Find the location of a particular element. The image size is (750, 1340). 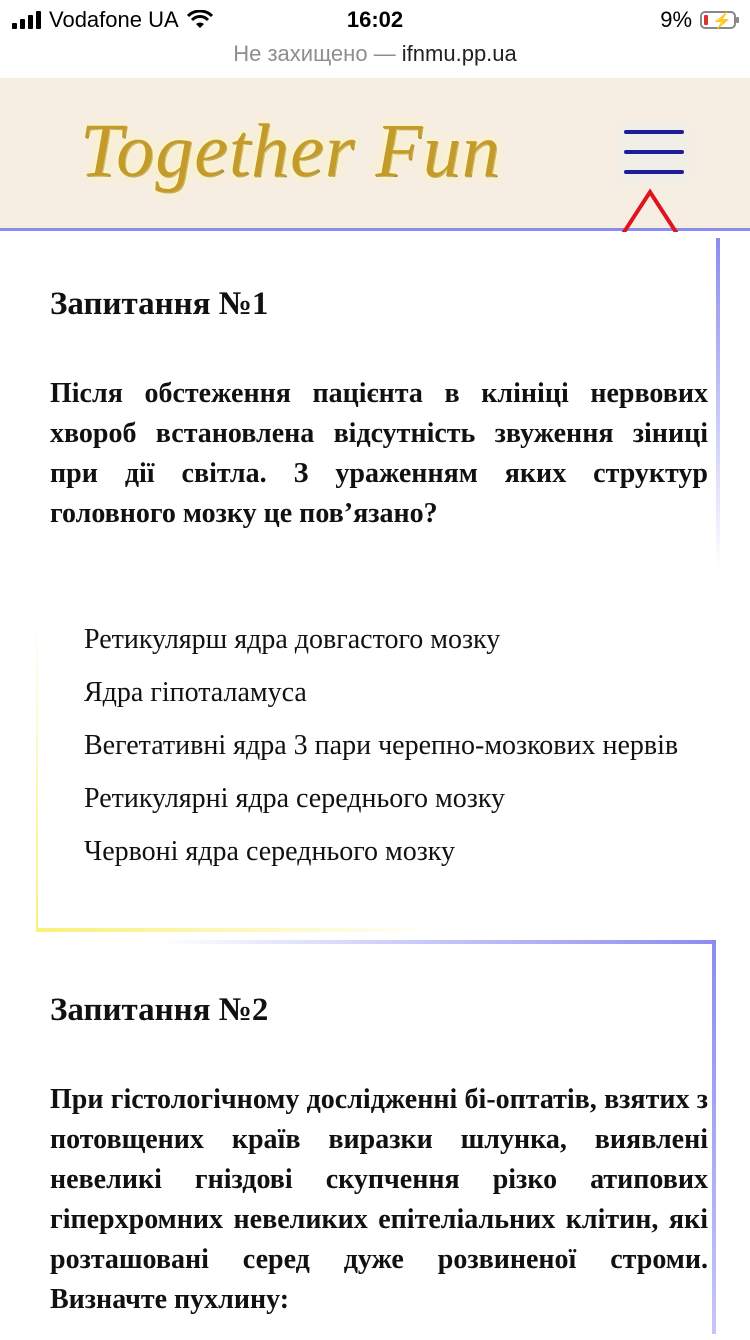

security-warning: Не захищено — is located at coordinates (314, 53).